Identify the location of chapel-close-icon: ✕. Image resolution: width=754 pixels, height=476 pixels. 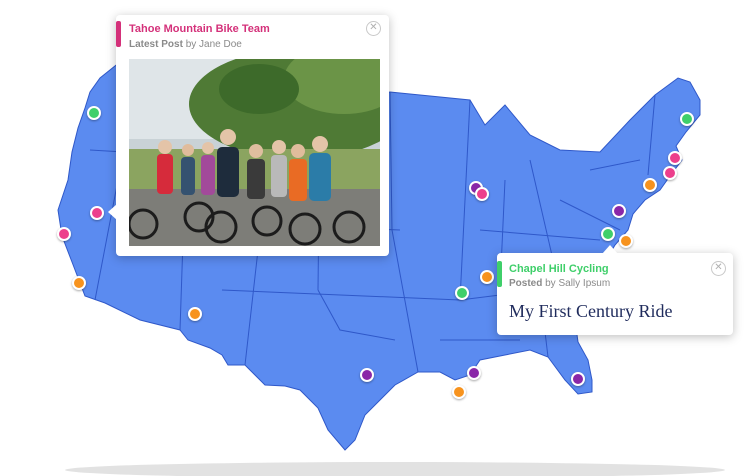
(718, 268).